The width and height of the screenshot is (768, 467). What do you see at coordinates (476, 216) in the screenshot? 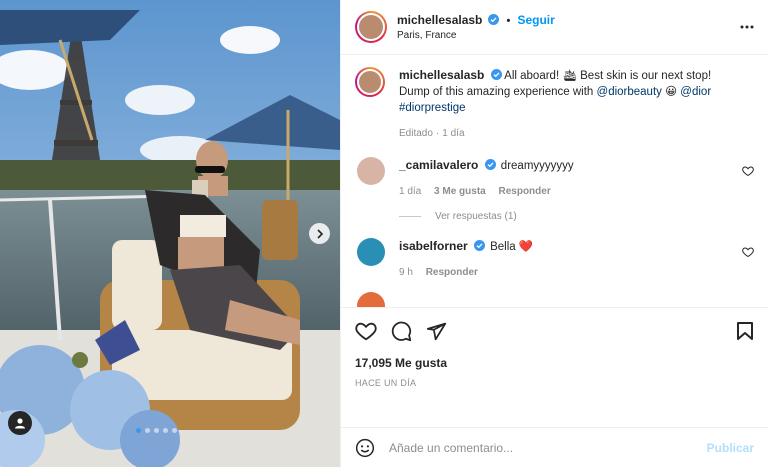
I see `view-replies-label: Ver respuestas (1)` at bounding box center [476, 216].